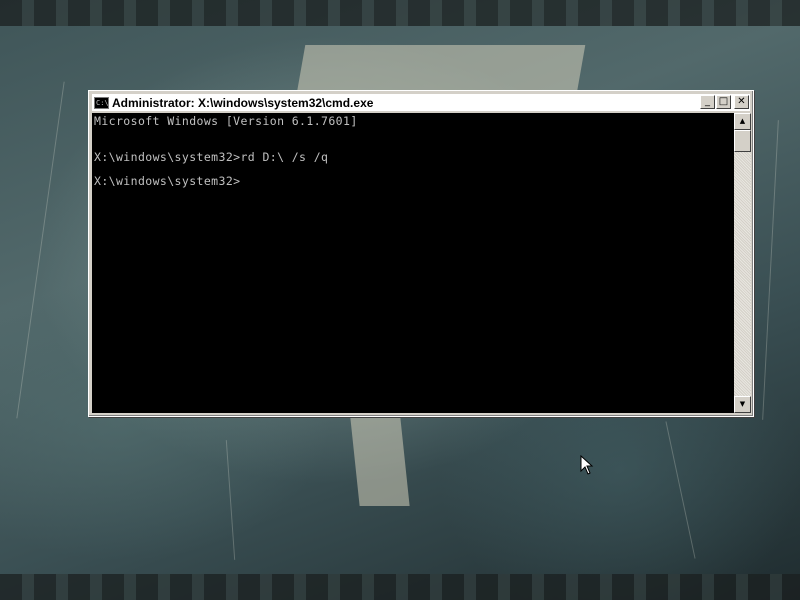 Image resolution: width=800 pixels, height=600 pixels. What do you see at coordinates (742, 141) in the screenshot?
I see `scrollbar-thumb` at bounding box center [742, 141].